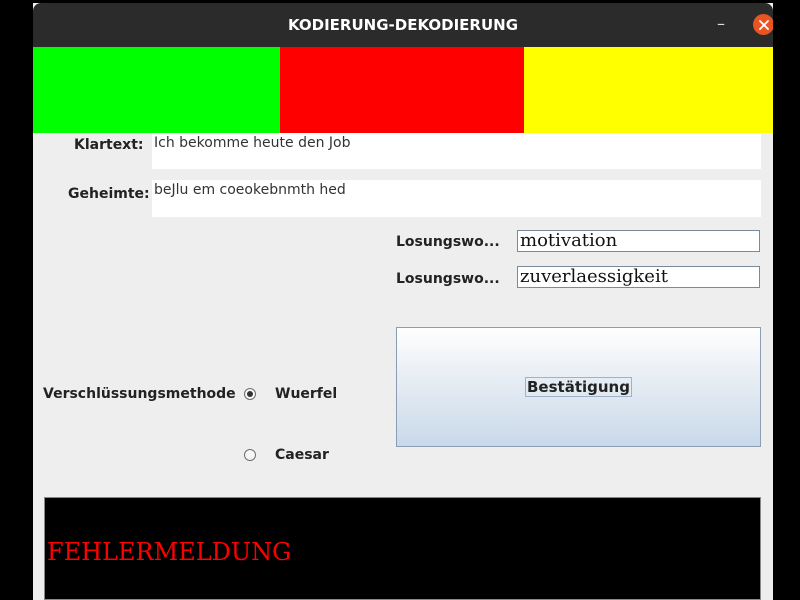  What do you see at coordinates (139, 394) in the screenshot?
I see `method-label: Verschlüssungsmethode` at bounding box center [139, 394].